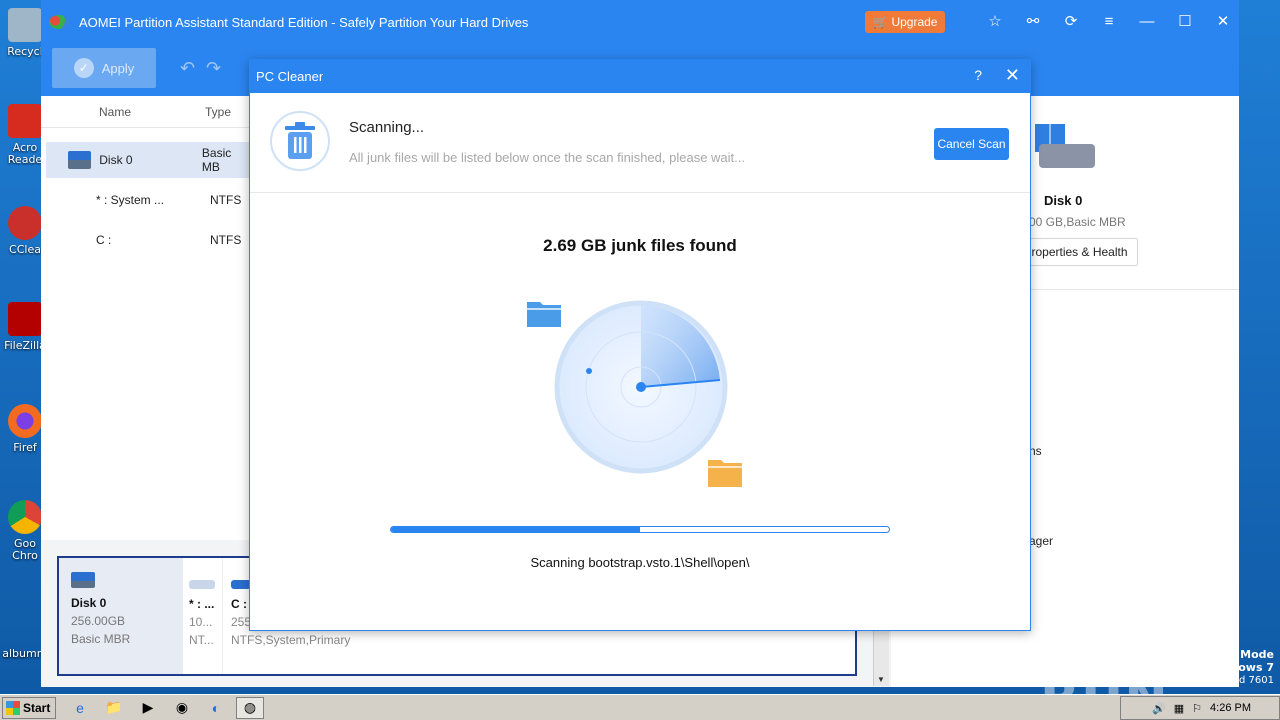  I want to click on disk-desc: 00 GB,Basic MBR, so click(1077, 222).